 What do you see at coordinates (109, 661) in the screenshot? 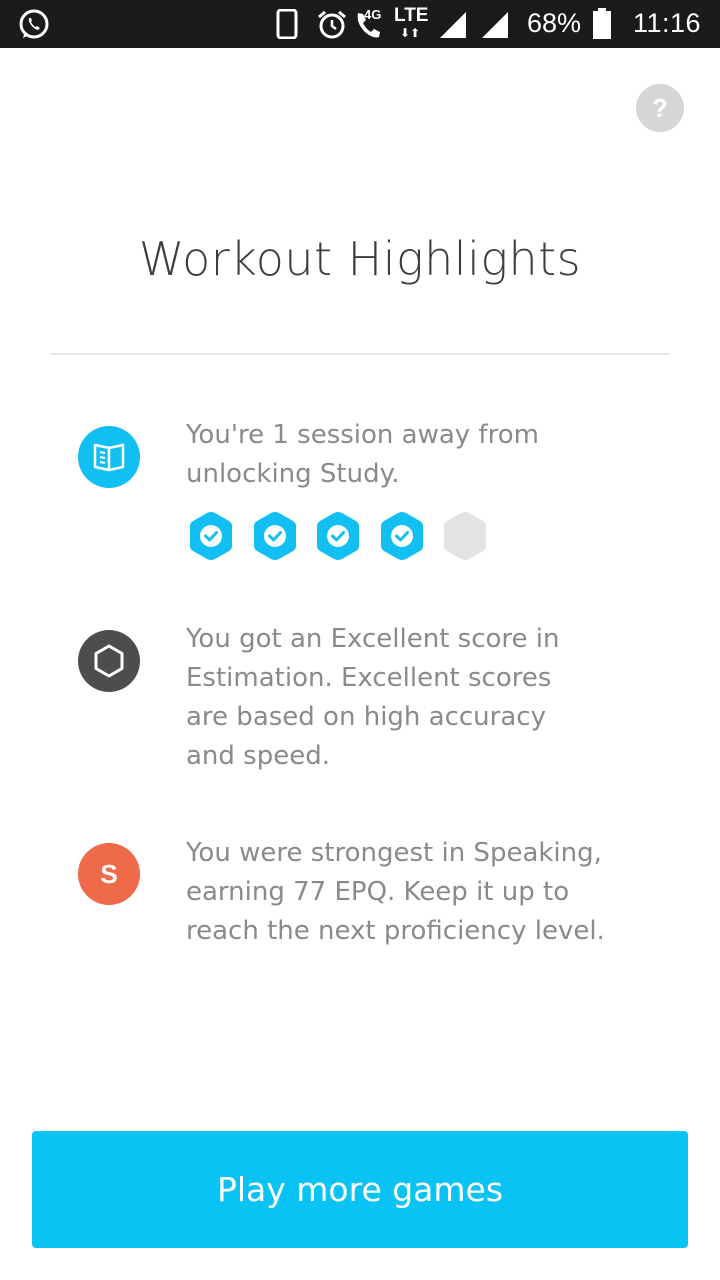
I see `estimation-hexagon-icon` at bounding box center [109, 661].